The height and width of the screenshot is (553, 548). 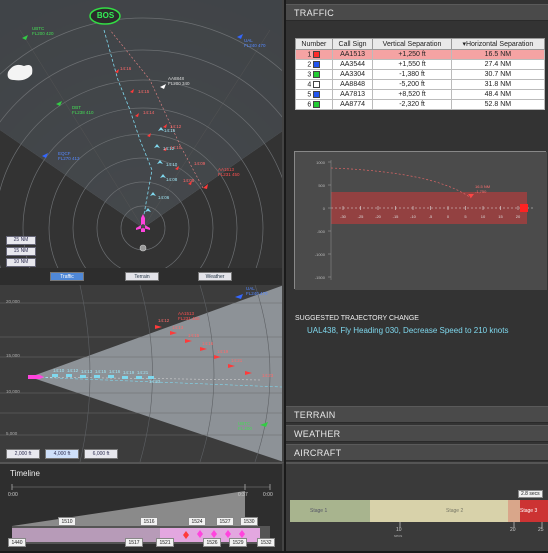 I want to click on y-tick-label: 1000, so click(x=321, y=162).